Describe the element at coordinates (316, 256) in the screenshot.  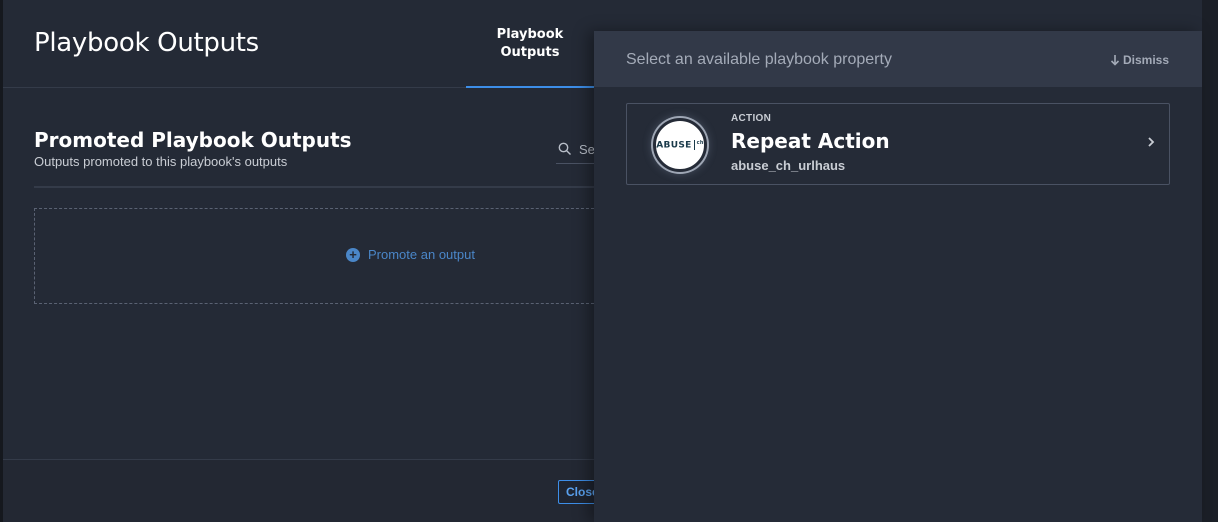
I see `promote-output-dropzone` at that location.